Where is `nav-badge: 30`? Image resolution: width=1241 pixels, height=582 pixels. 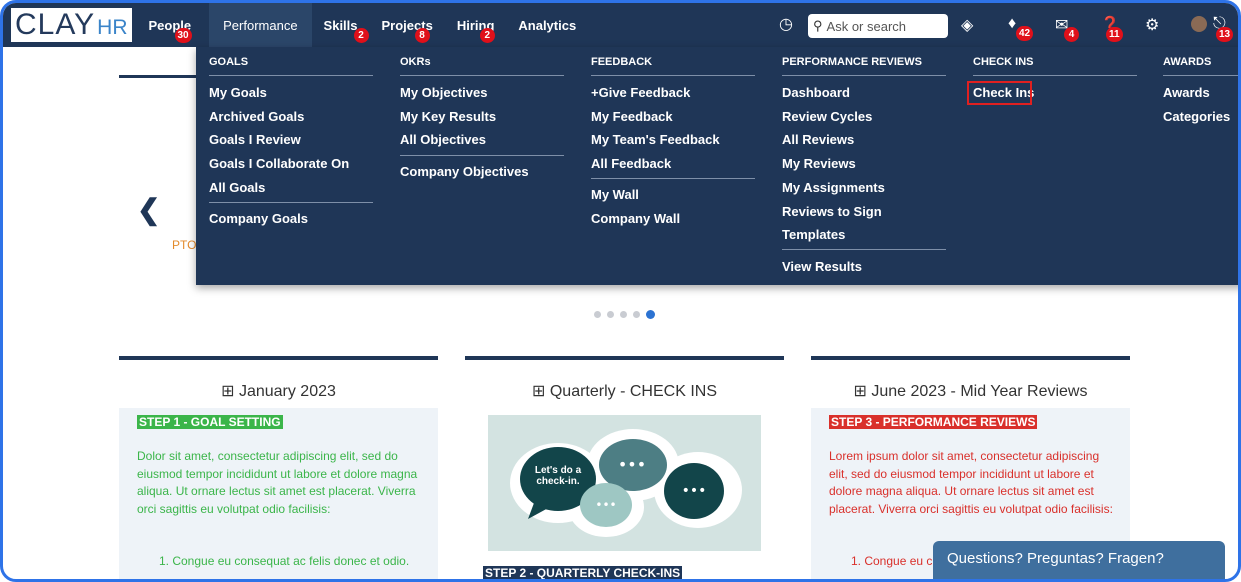
nav-badge: 30 is located at coordinates (183, 35).